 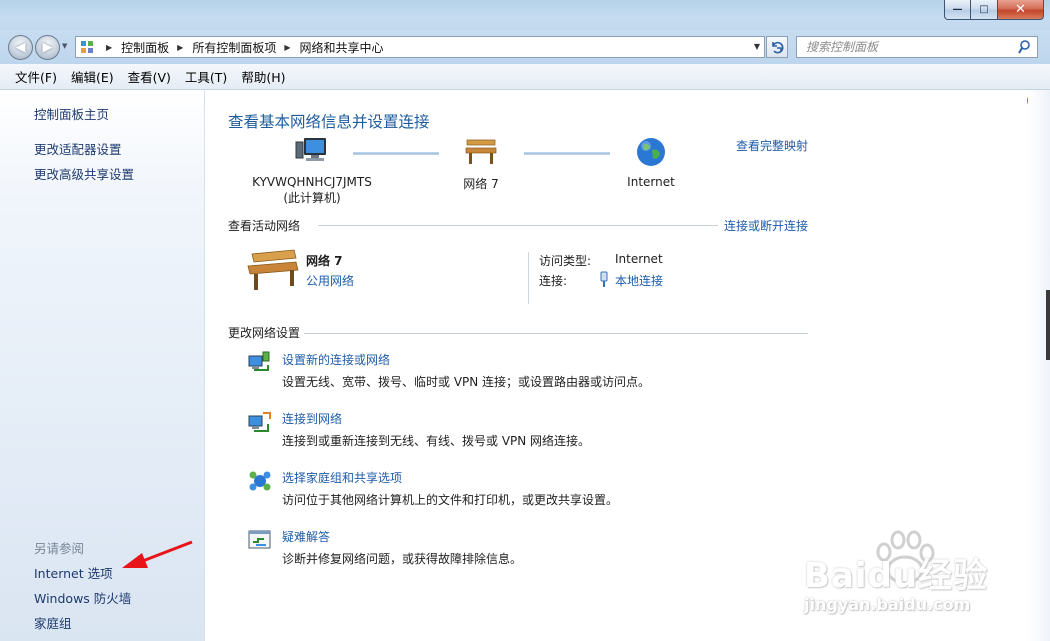 I want to click on close-button: ✕, so click(x=1021, y=10).